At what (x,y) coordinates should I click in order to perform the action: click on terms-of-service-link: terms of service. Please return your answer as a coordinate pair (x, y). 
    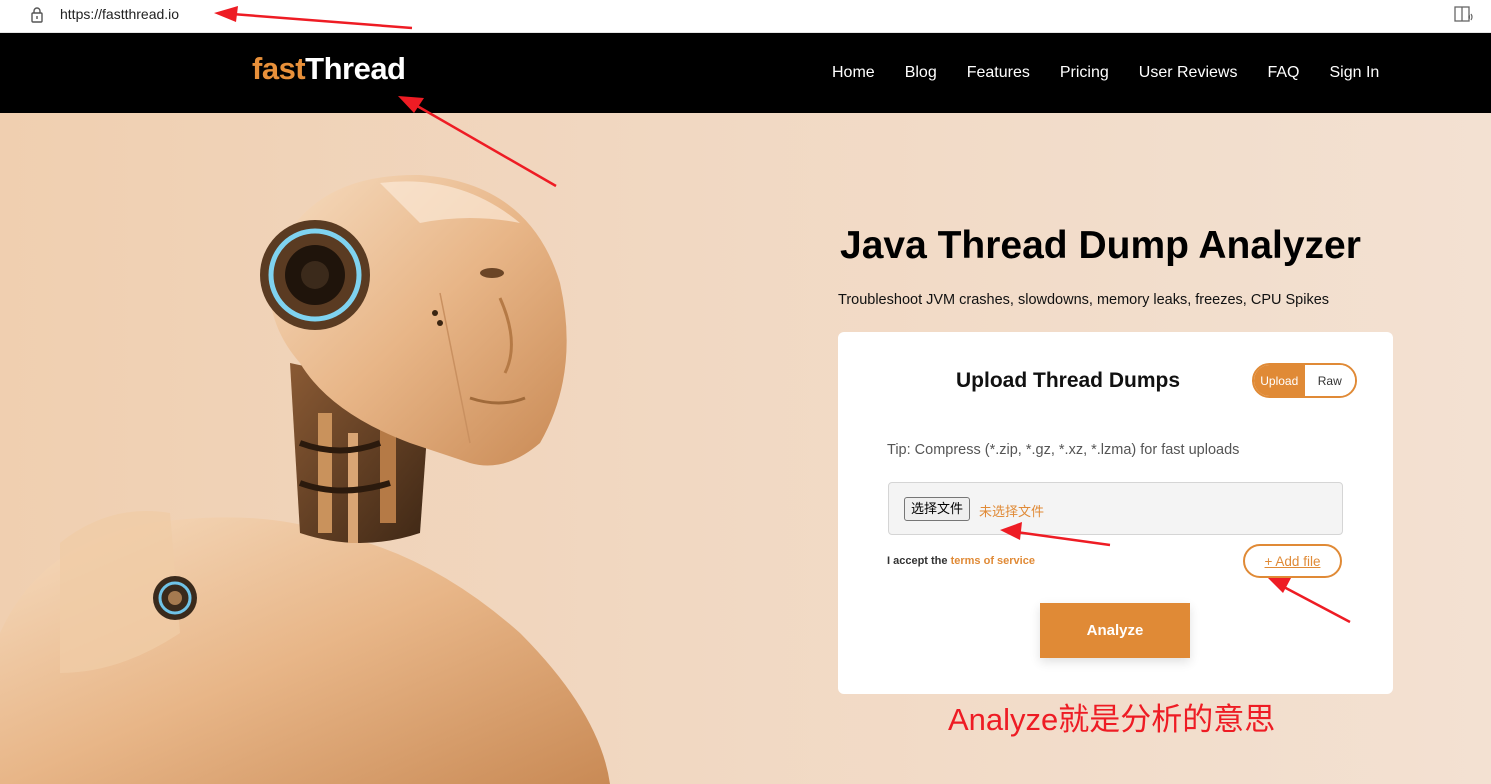
    Looking at the image, I should click on (993, 561).